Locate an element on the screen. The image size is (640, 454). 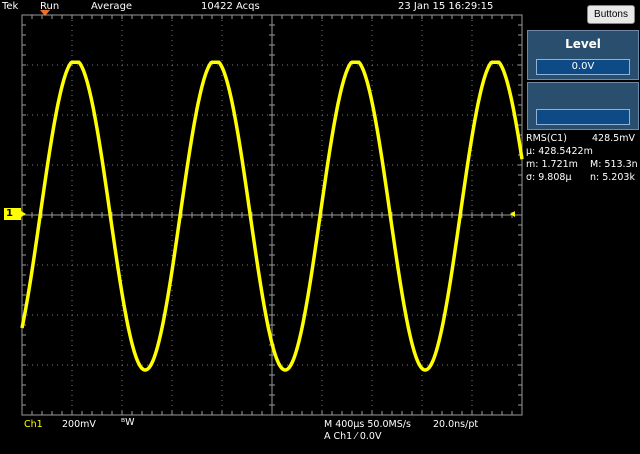
level-title: Level is located at coordinates (583, 44).